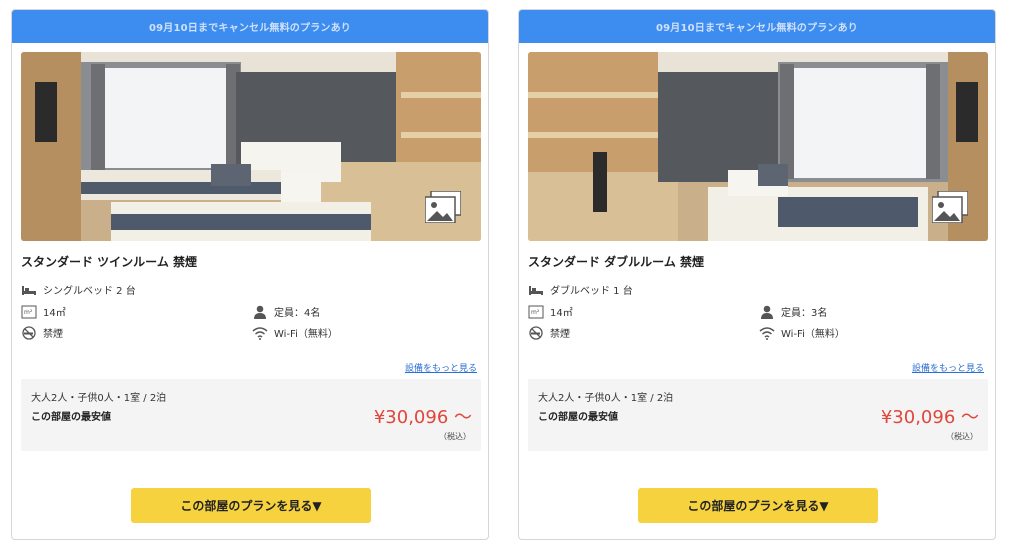  Describe the element at coordinates (616, 262) in the screenshot. I see `room-title: スタンダード ダブルルーム 禁煙` at that location.